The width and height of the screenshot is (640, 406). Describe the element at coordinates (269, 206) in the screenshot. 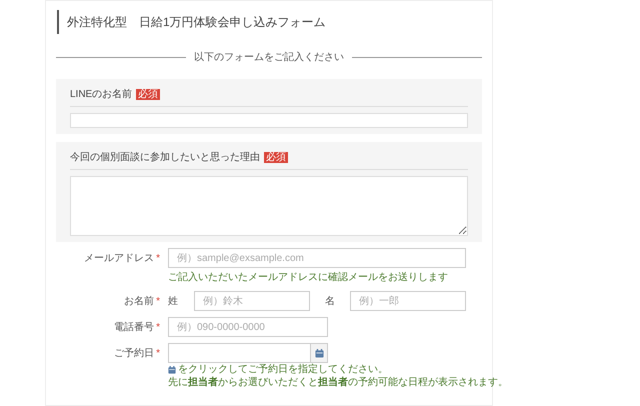

I see `text-area` at that location.